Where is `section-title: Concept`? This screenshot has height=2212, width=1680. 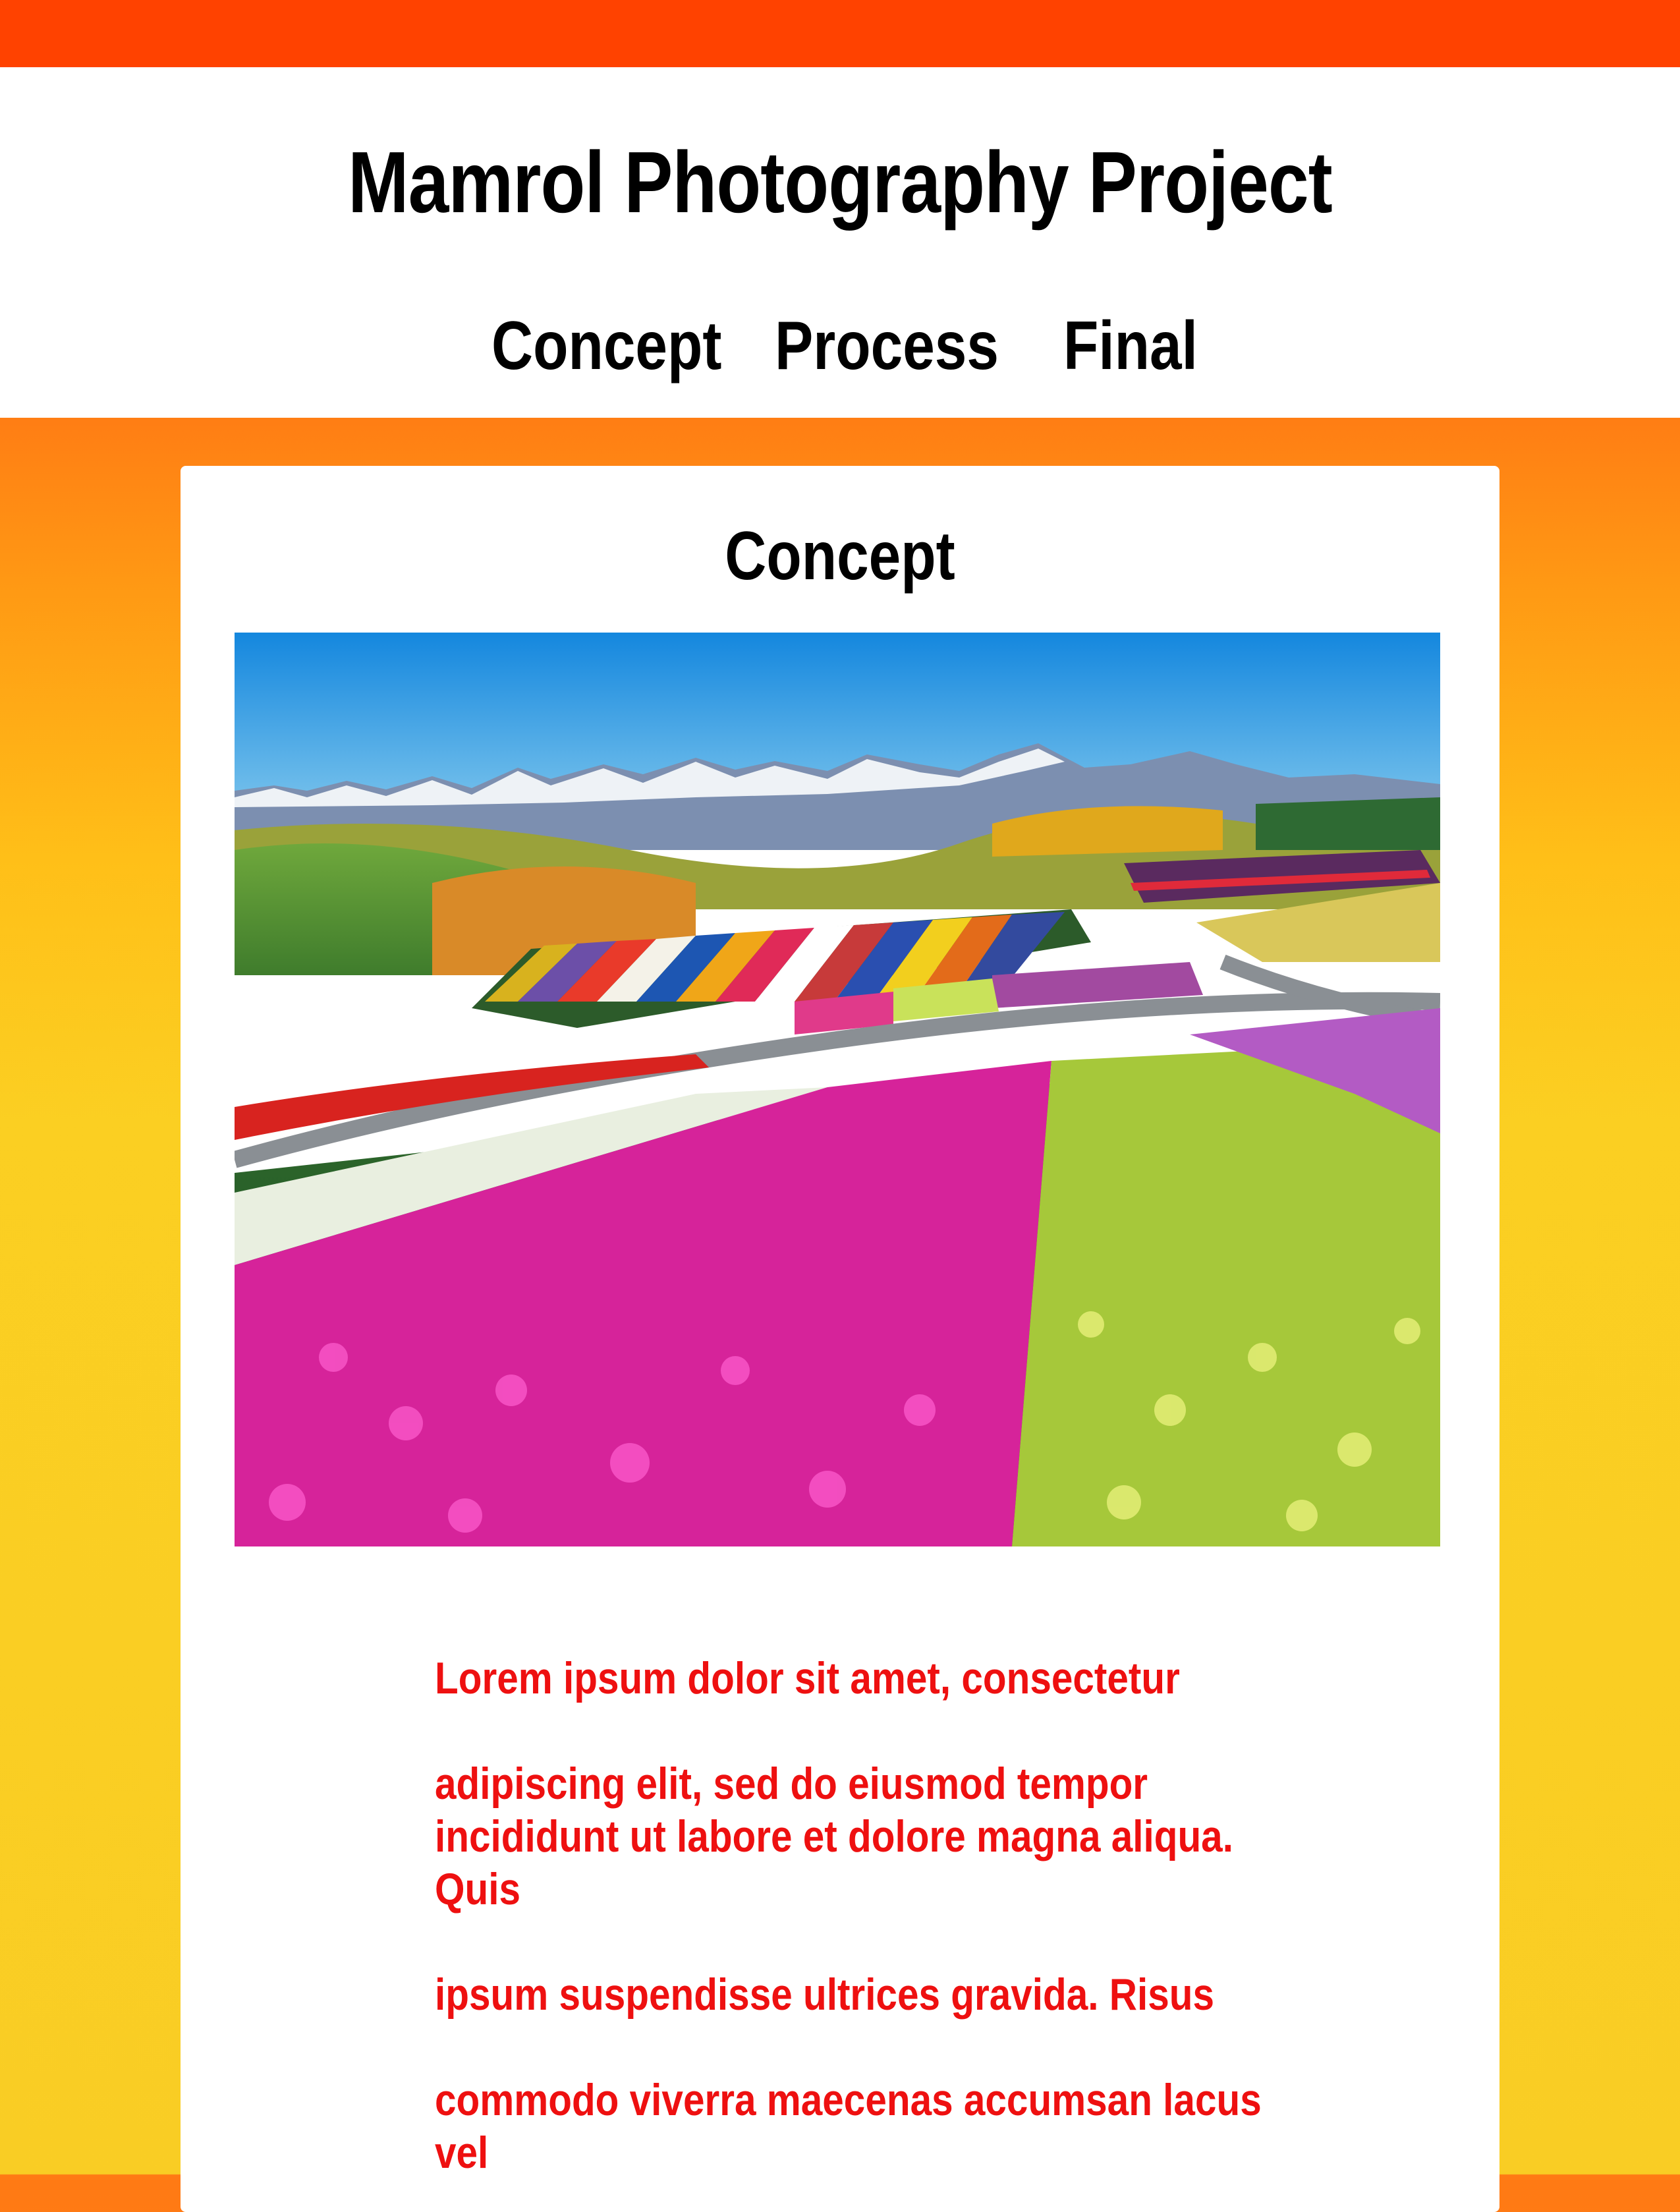
section-title: Concept is located at coordinates (840, 556).